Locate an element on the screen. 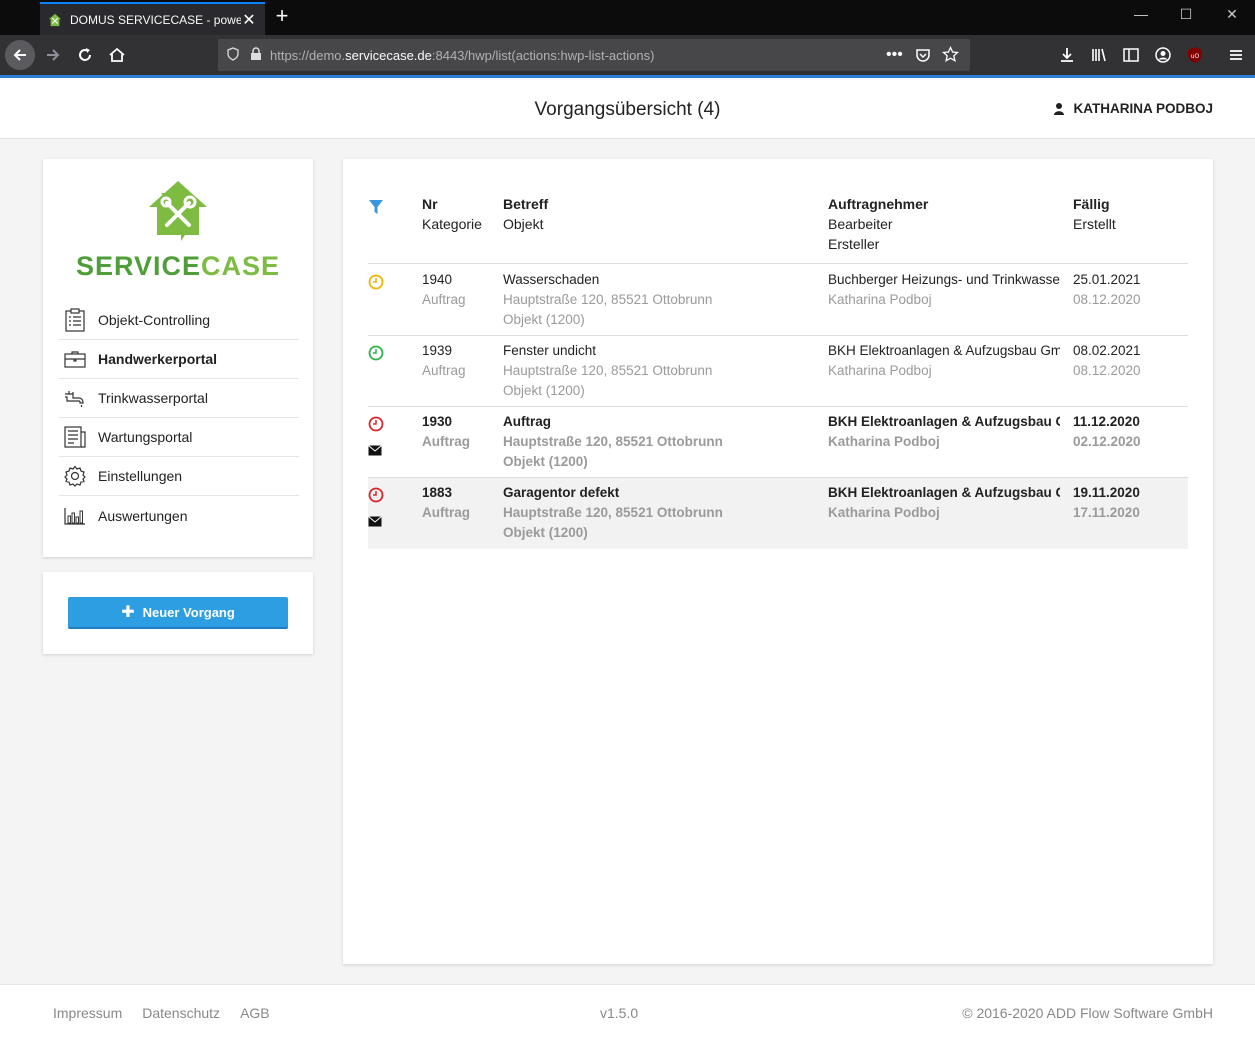 The image size is (1255, 1039). menu-hamburger-icon is located at coordinates (1236, 55).